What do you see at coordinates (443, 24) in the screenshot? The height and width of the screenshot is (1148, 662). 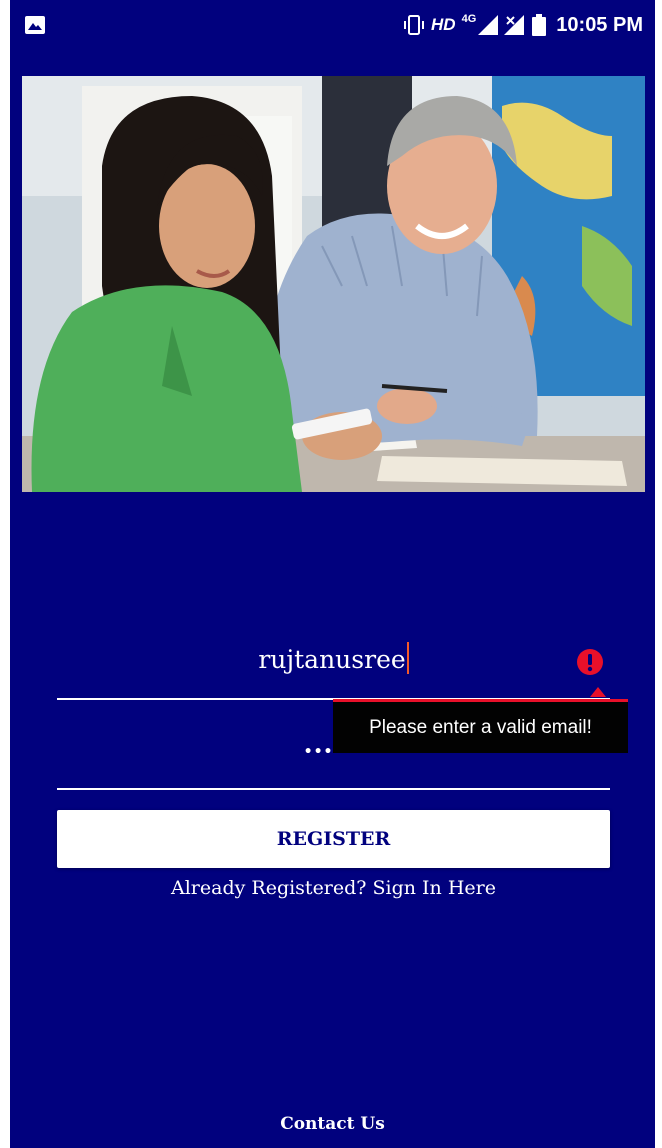 I see `network-hd-label: HD` at bounding box center [443, 24].